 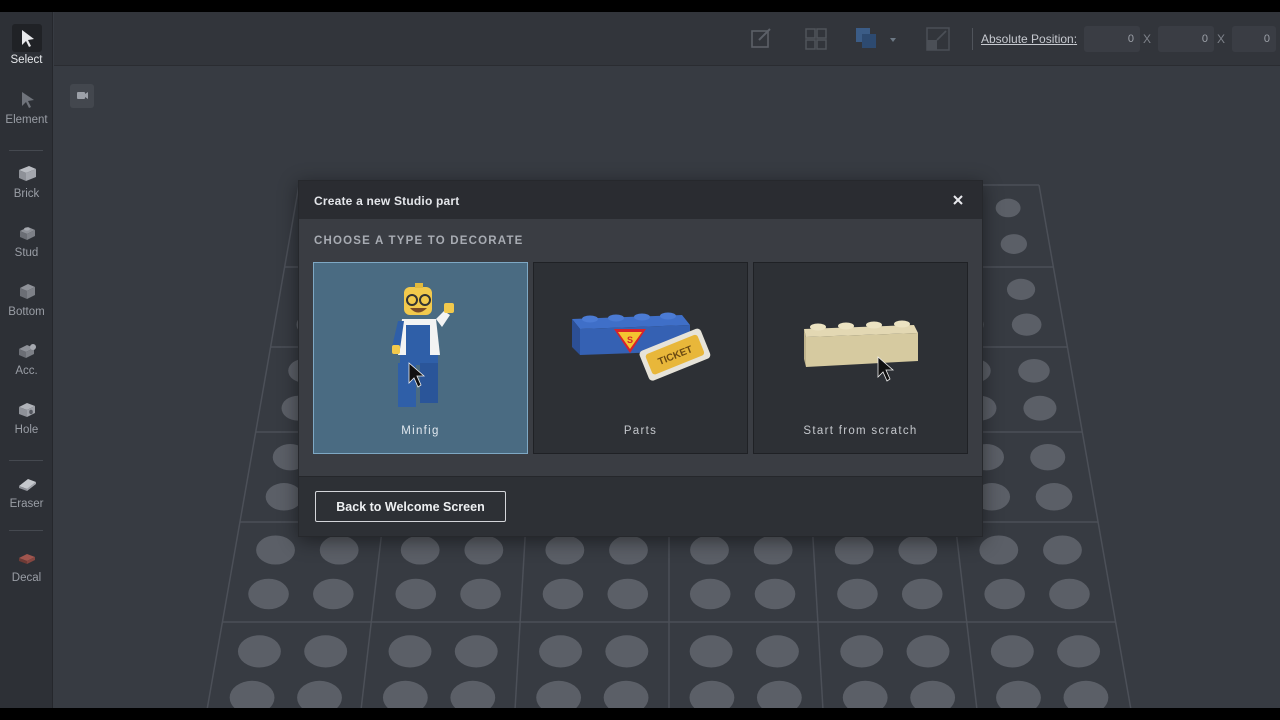 I want to click on color-dropdown-button, so click(x=878, y=39).